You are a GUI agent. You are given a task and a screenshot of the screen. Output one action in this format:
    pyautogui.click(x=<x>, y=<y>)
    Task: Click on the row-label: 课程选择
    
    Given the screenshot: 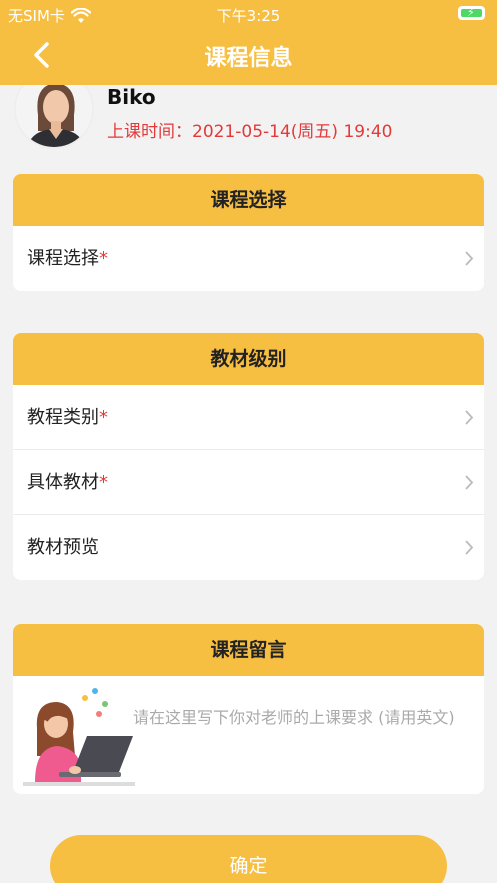 What is the action you would take?
    pyautogui.click(x=63, y=258)
    